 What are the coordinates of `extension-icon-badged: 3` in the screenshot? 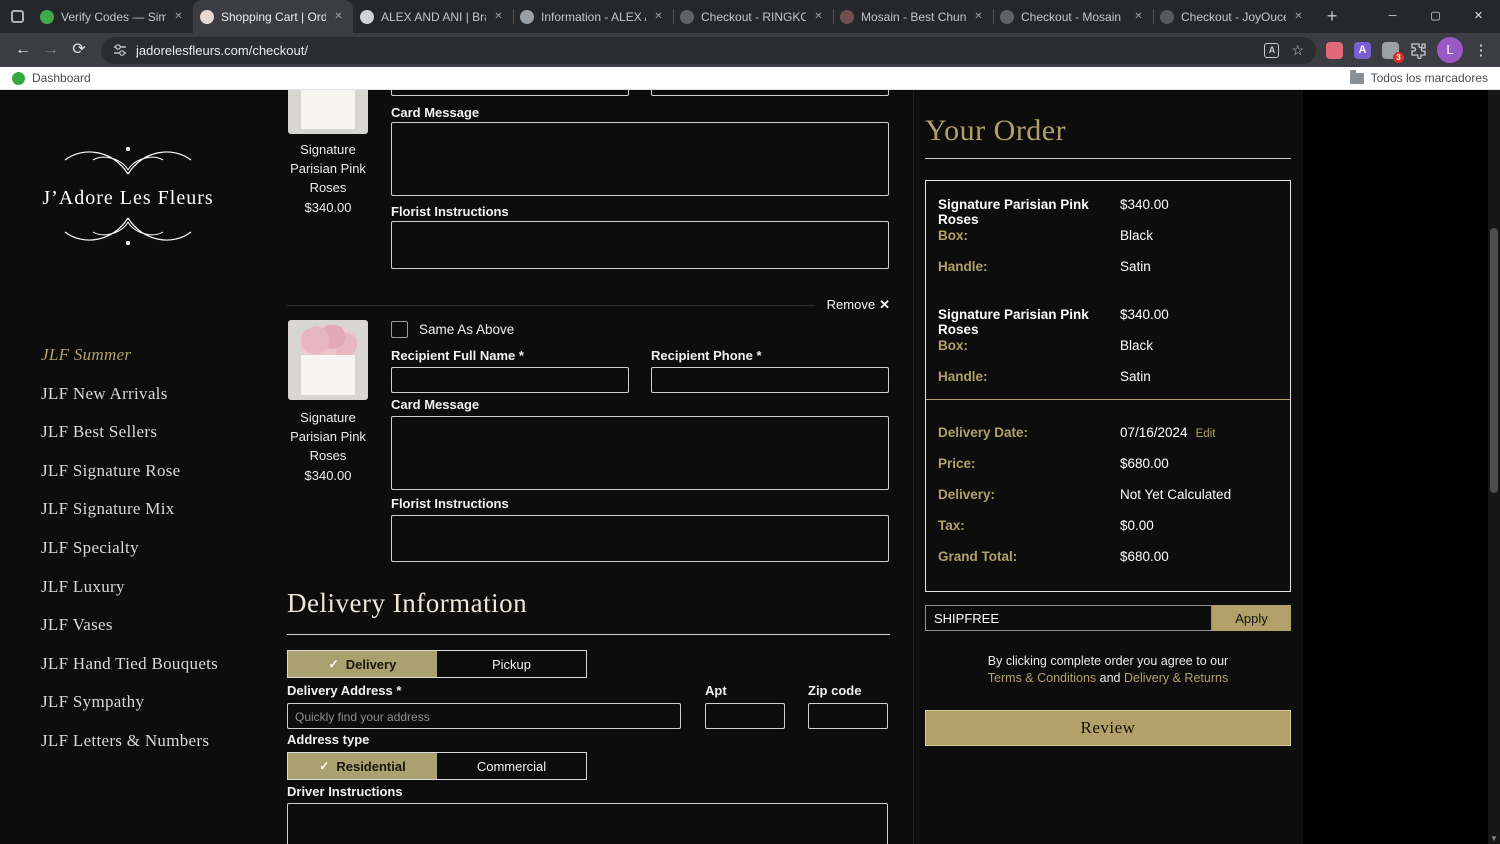 It's located at (1393, 52).